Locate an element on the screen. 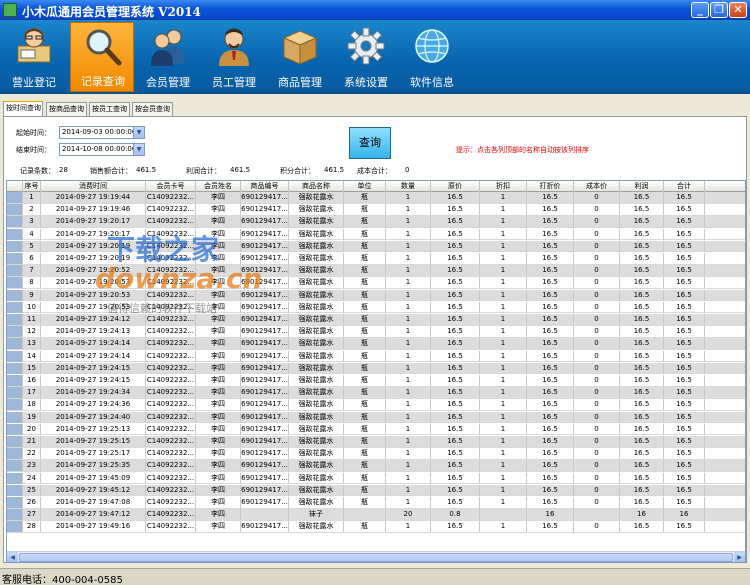  minimize-button: _ is located at coordinates (700, 10).